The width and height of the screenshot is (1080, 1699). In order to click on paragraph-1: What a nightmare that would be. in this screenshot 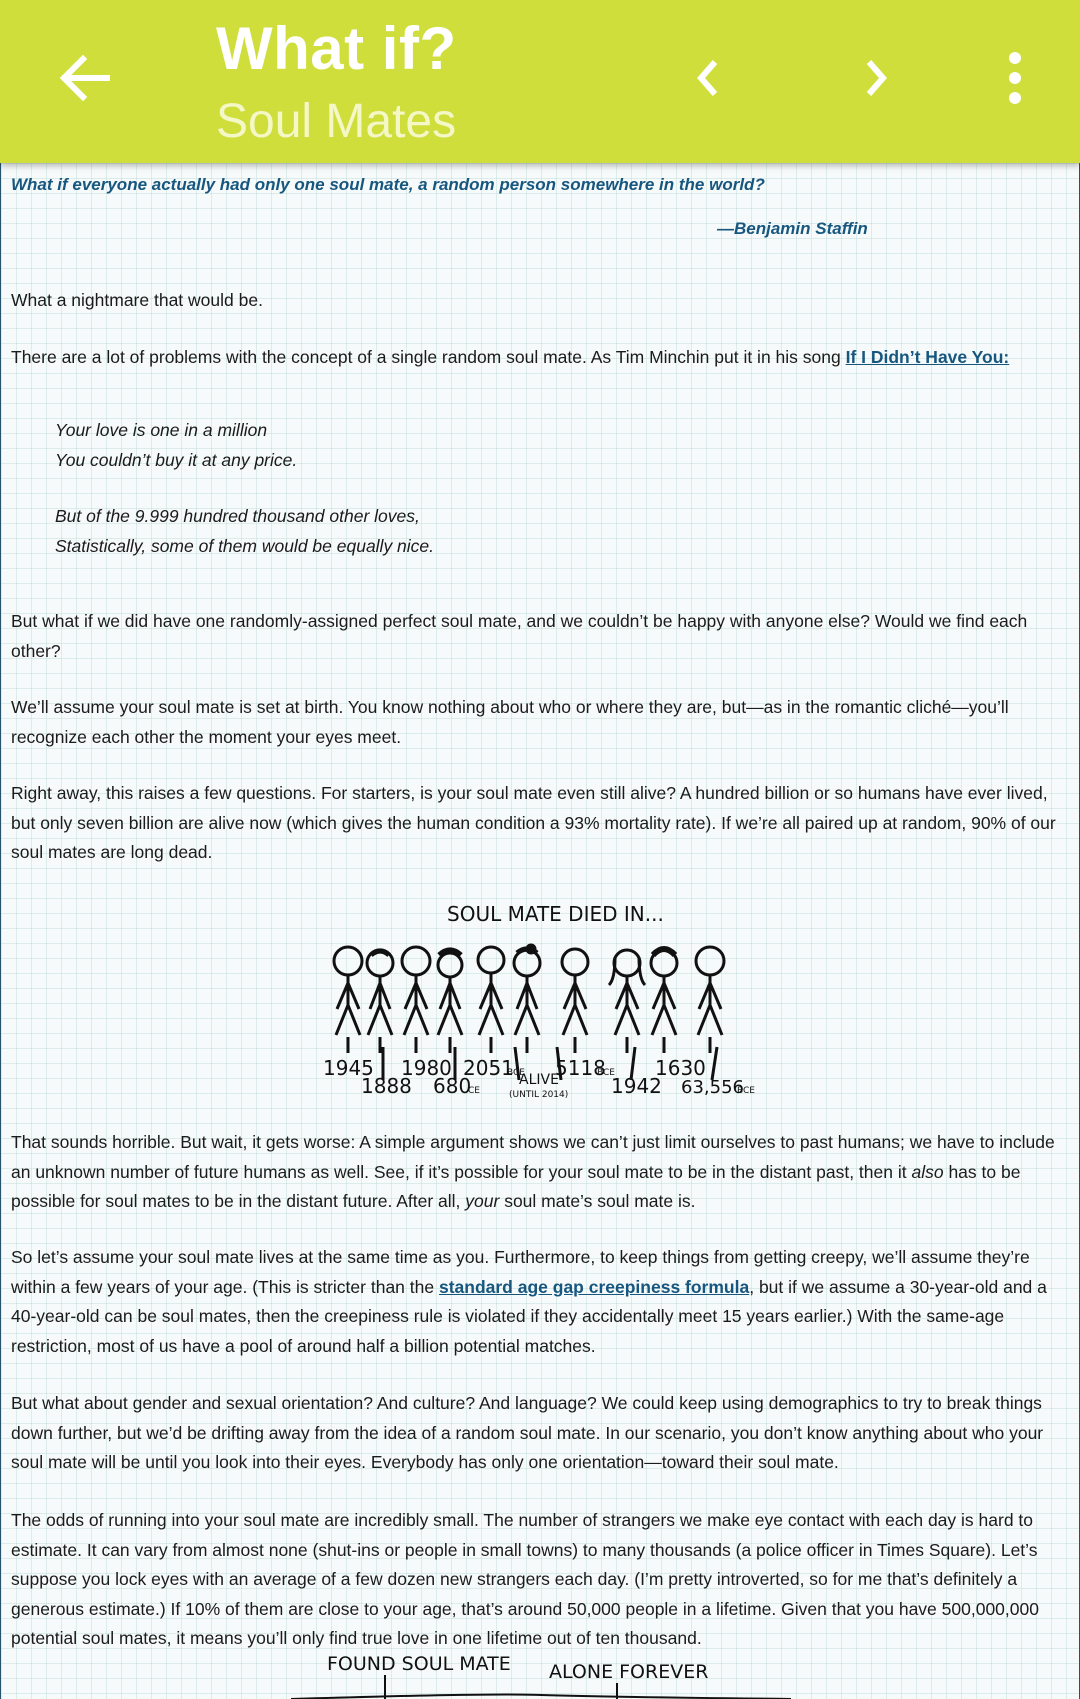, I will do `click(137, 300)`.